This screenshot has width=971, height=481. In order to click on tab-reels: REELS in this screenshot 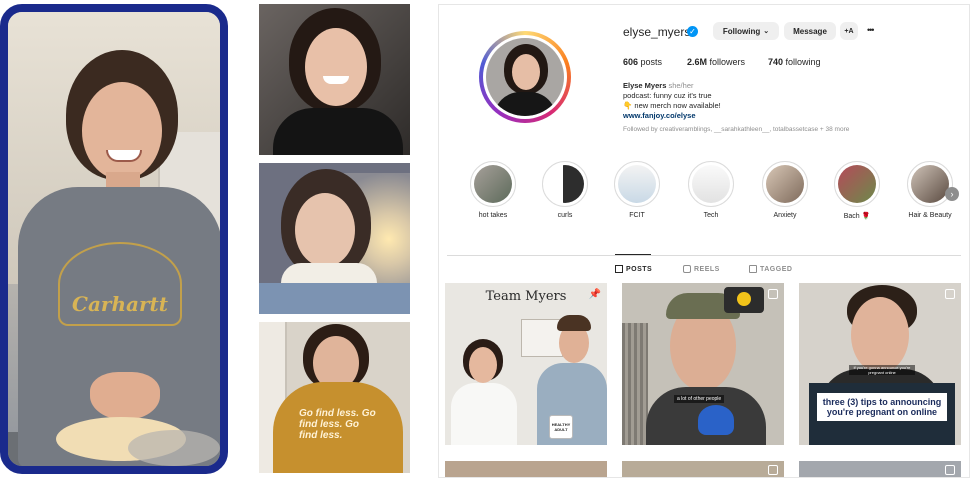, I will do `click(701, 269)`.